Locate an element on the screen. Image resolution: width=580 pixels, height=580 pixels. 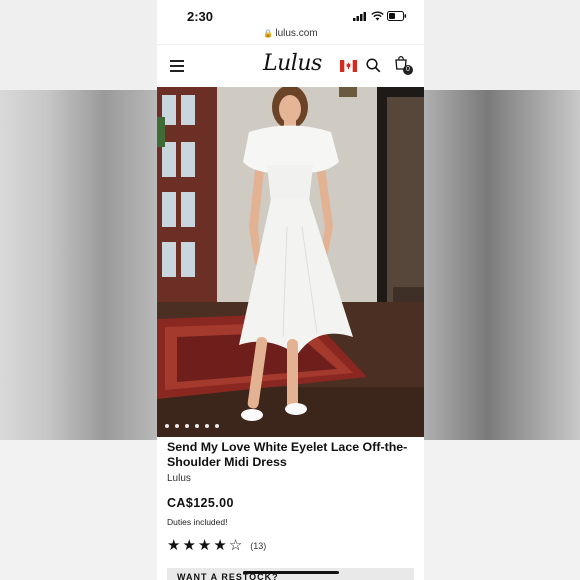
signal-icon is located at coordinates (359, 16).